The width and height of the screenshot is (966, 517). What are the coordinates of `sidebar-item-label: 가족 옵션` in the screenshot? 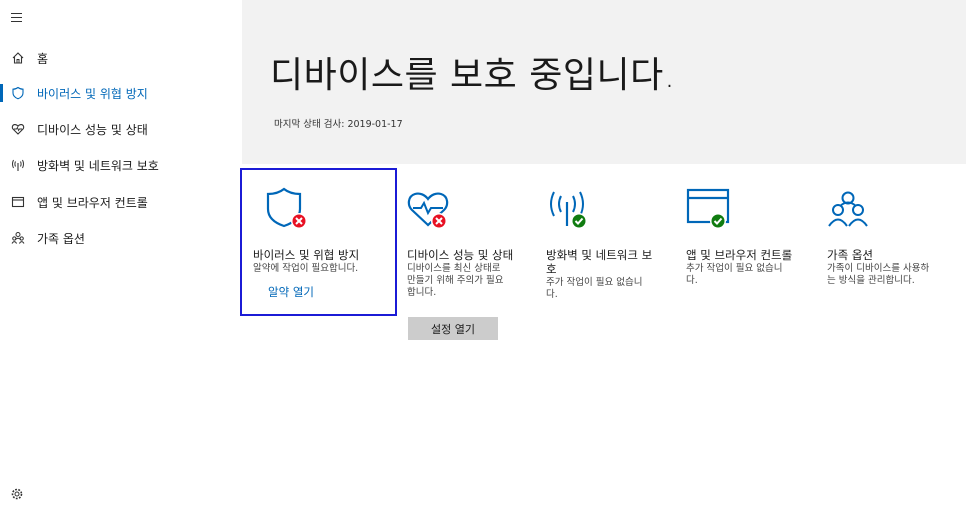 It's located at (61, 238).